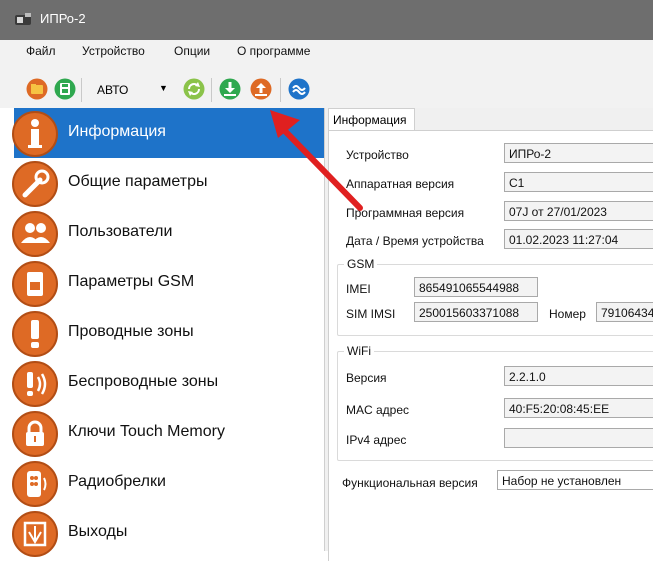  I want to click on device-datetime-label: Дата / Время устройства, so click(415, 241).